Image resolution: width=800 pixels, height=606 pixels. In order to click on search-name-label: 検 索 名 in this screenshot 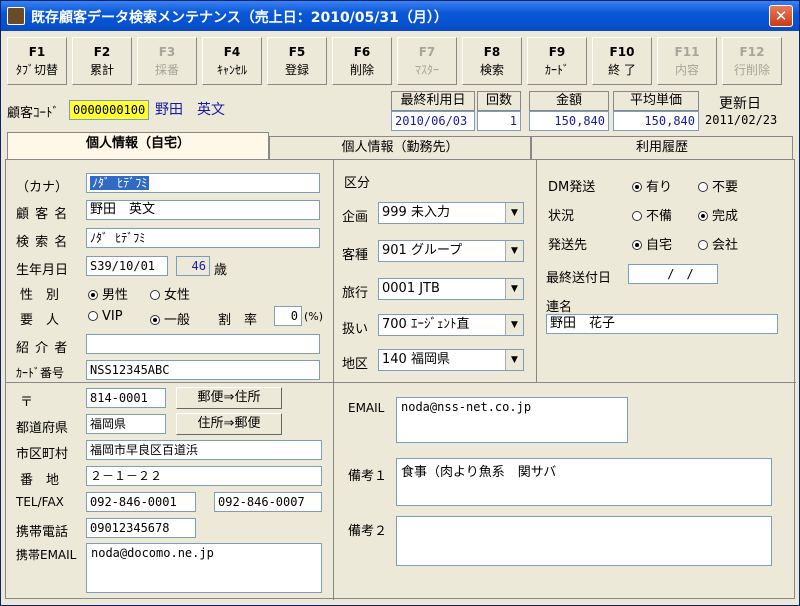, I will do `click(42, 242)`.